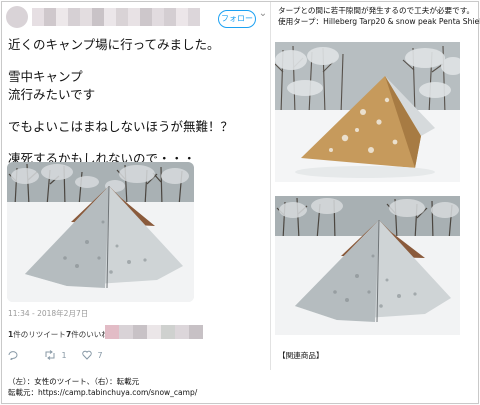 The height and width of the screenshot is (405, 480). I want to click on source-photo-tent, so click(367, 265).